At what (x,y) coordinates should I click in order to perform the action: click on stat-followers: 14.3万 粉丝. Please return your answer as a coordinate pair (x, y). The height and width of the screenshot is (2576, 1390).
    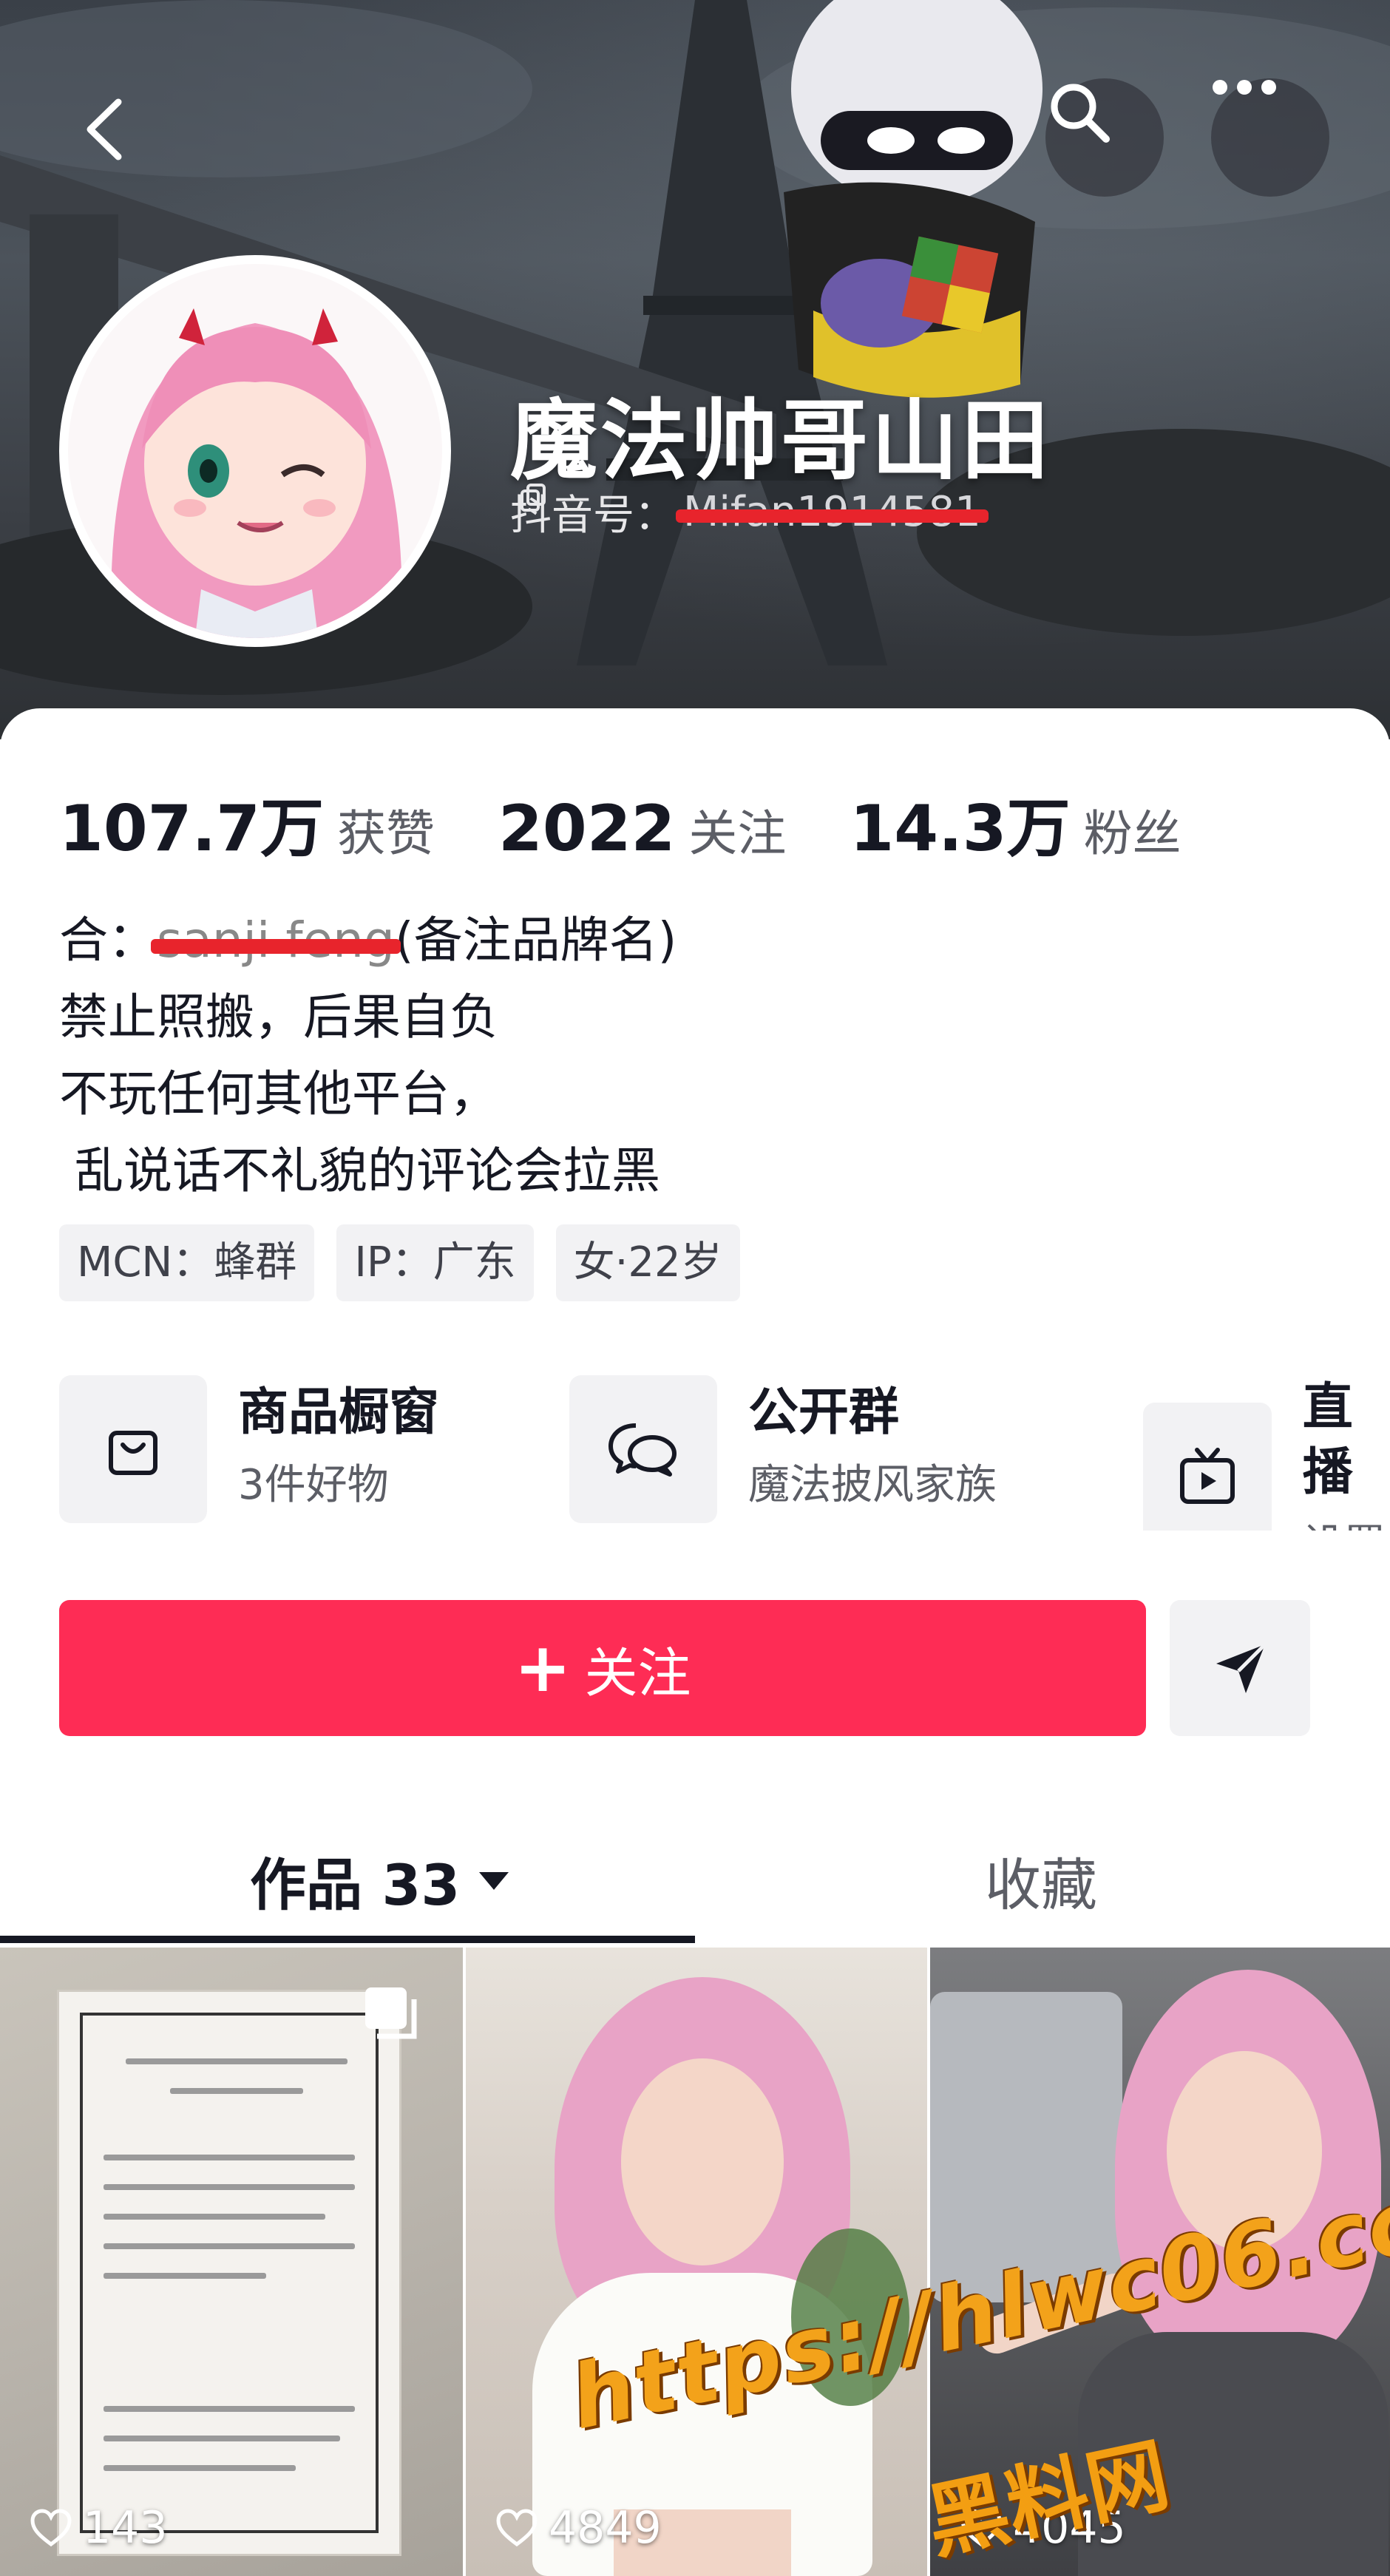
    Looking at the image, I should click on (1016, 822).